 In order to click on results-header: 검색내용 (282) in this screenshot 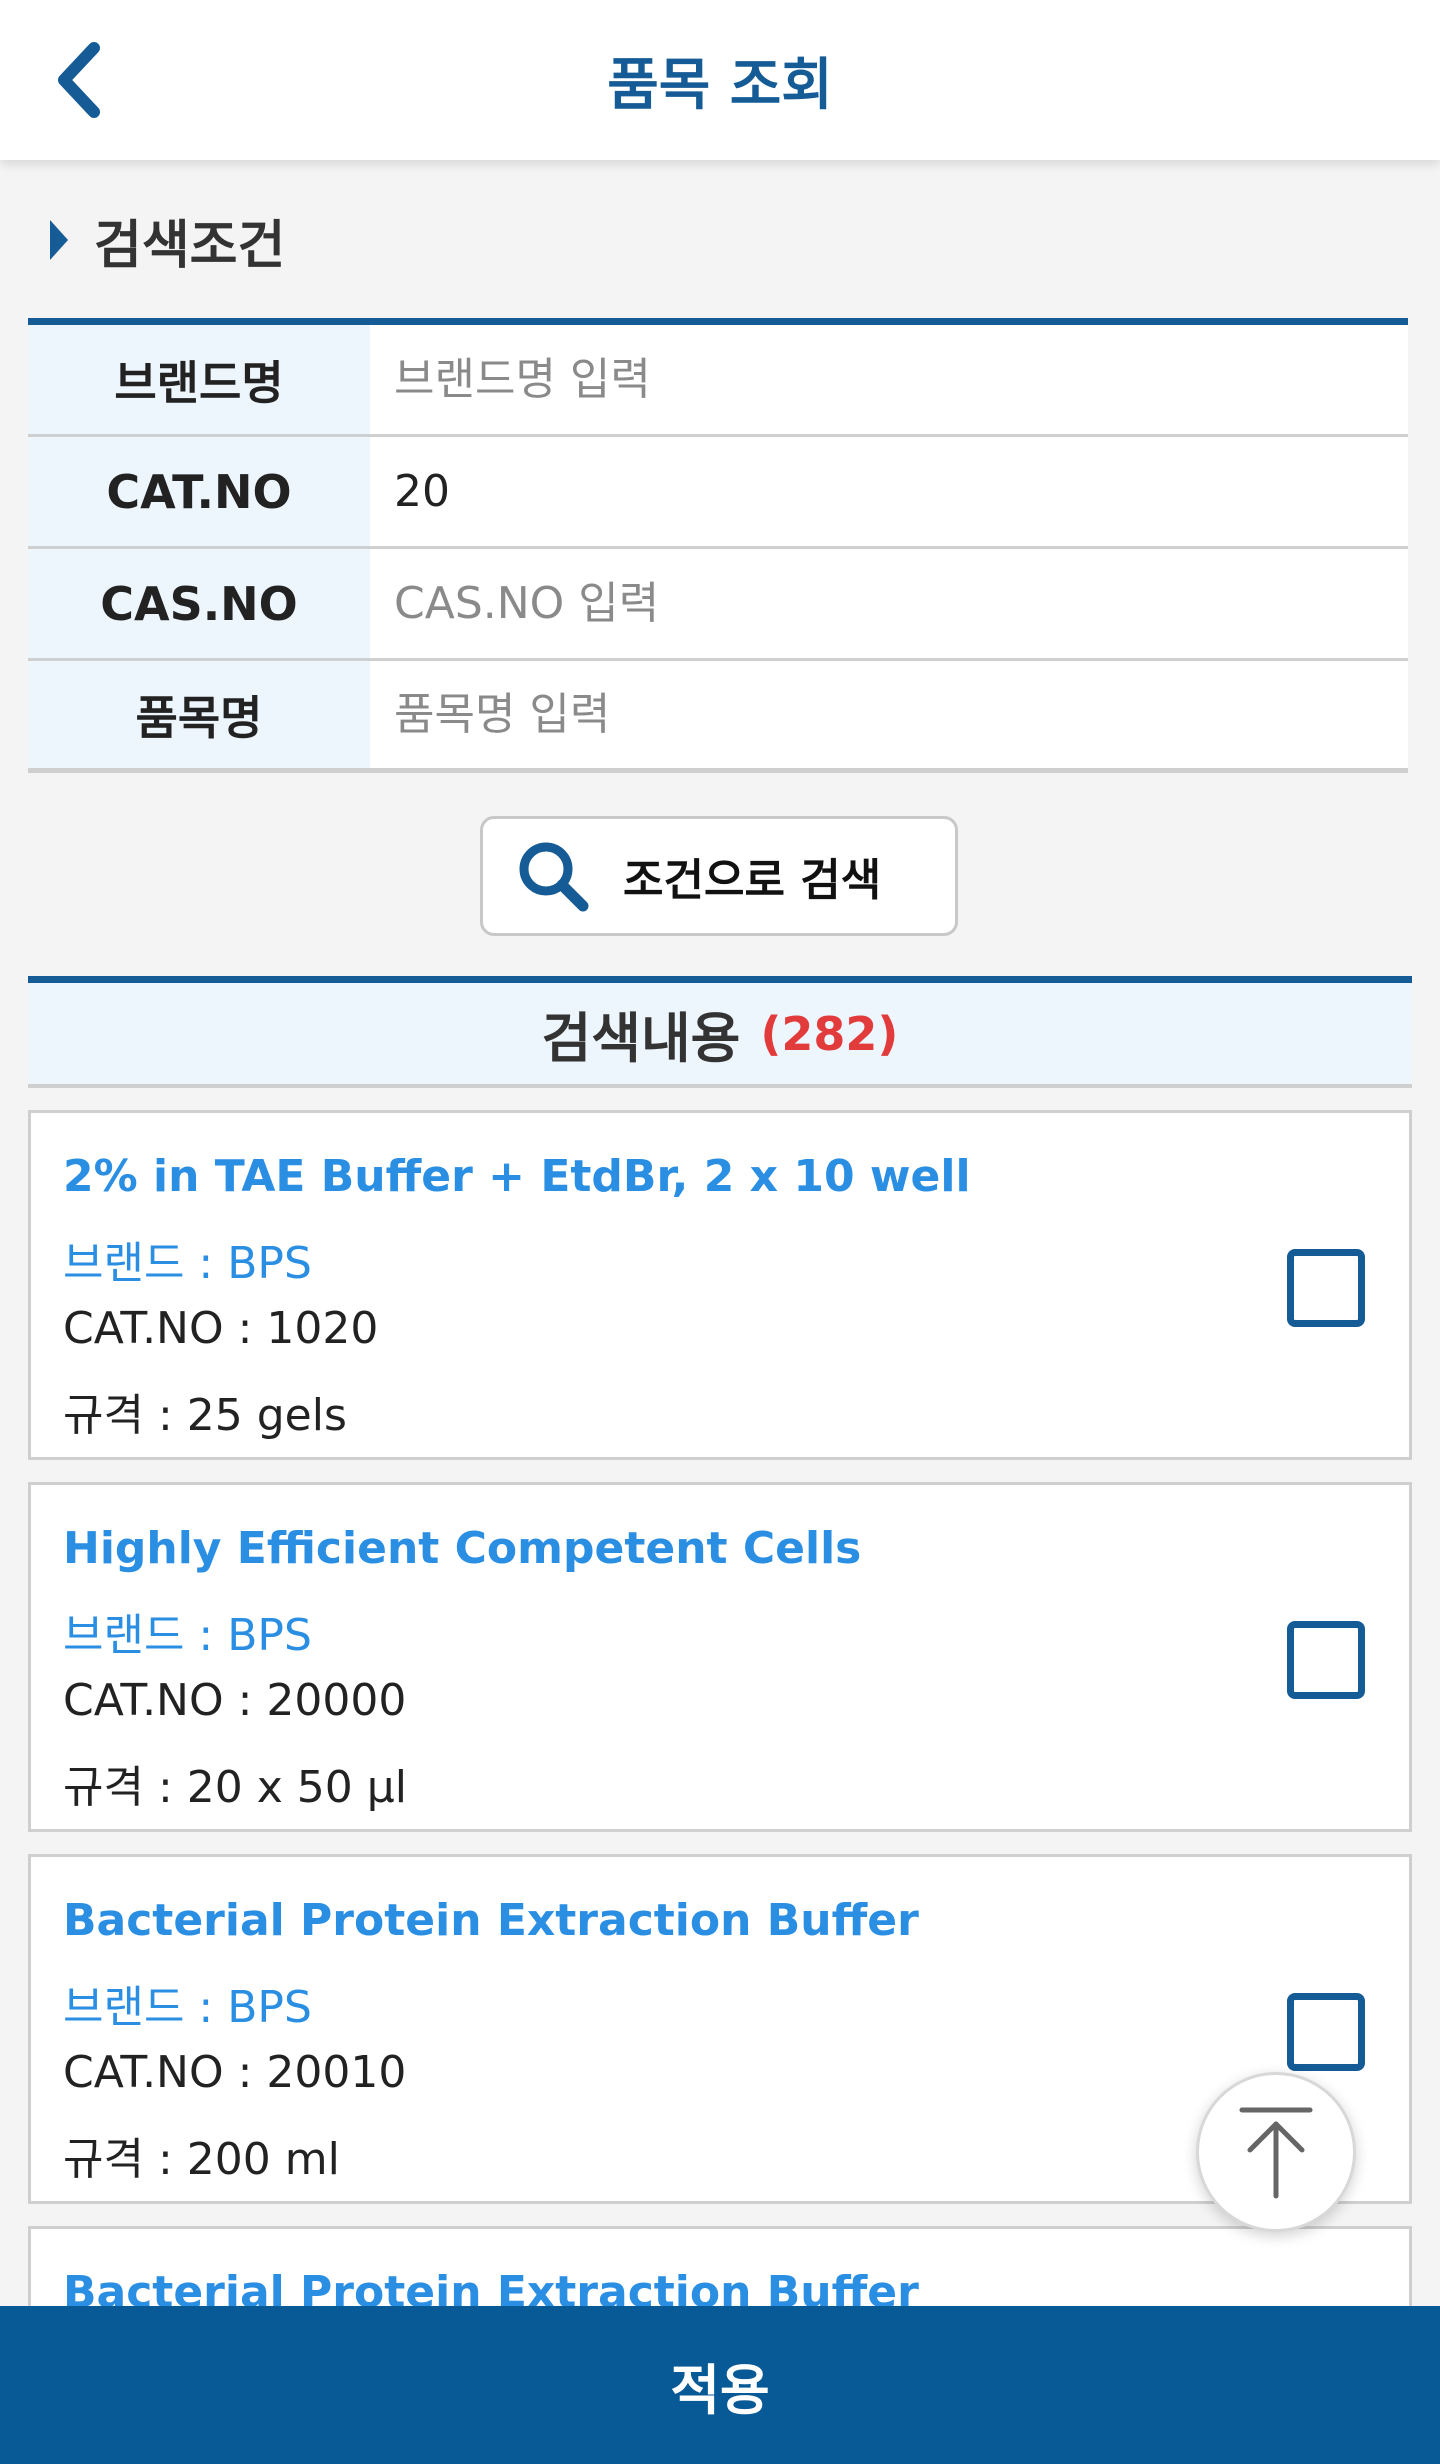, I will do `click(720, 1032)`.